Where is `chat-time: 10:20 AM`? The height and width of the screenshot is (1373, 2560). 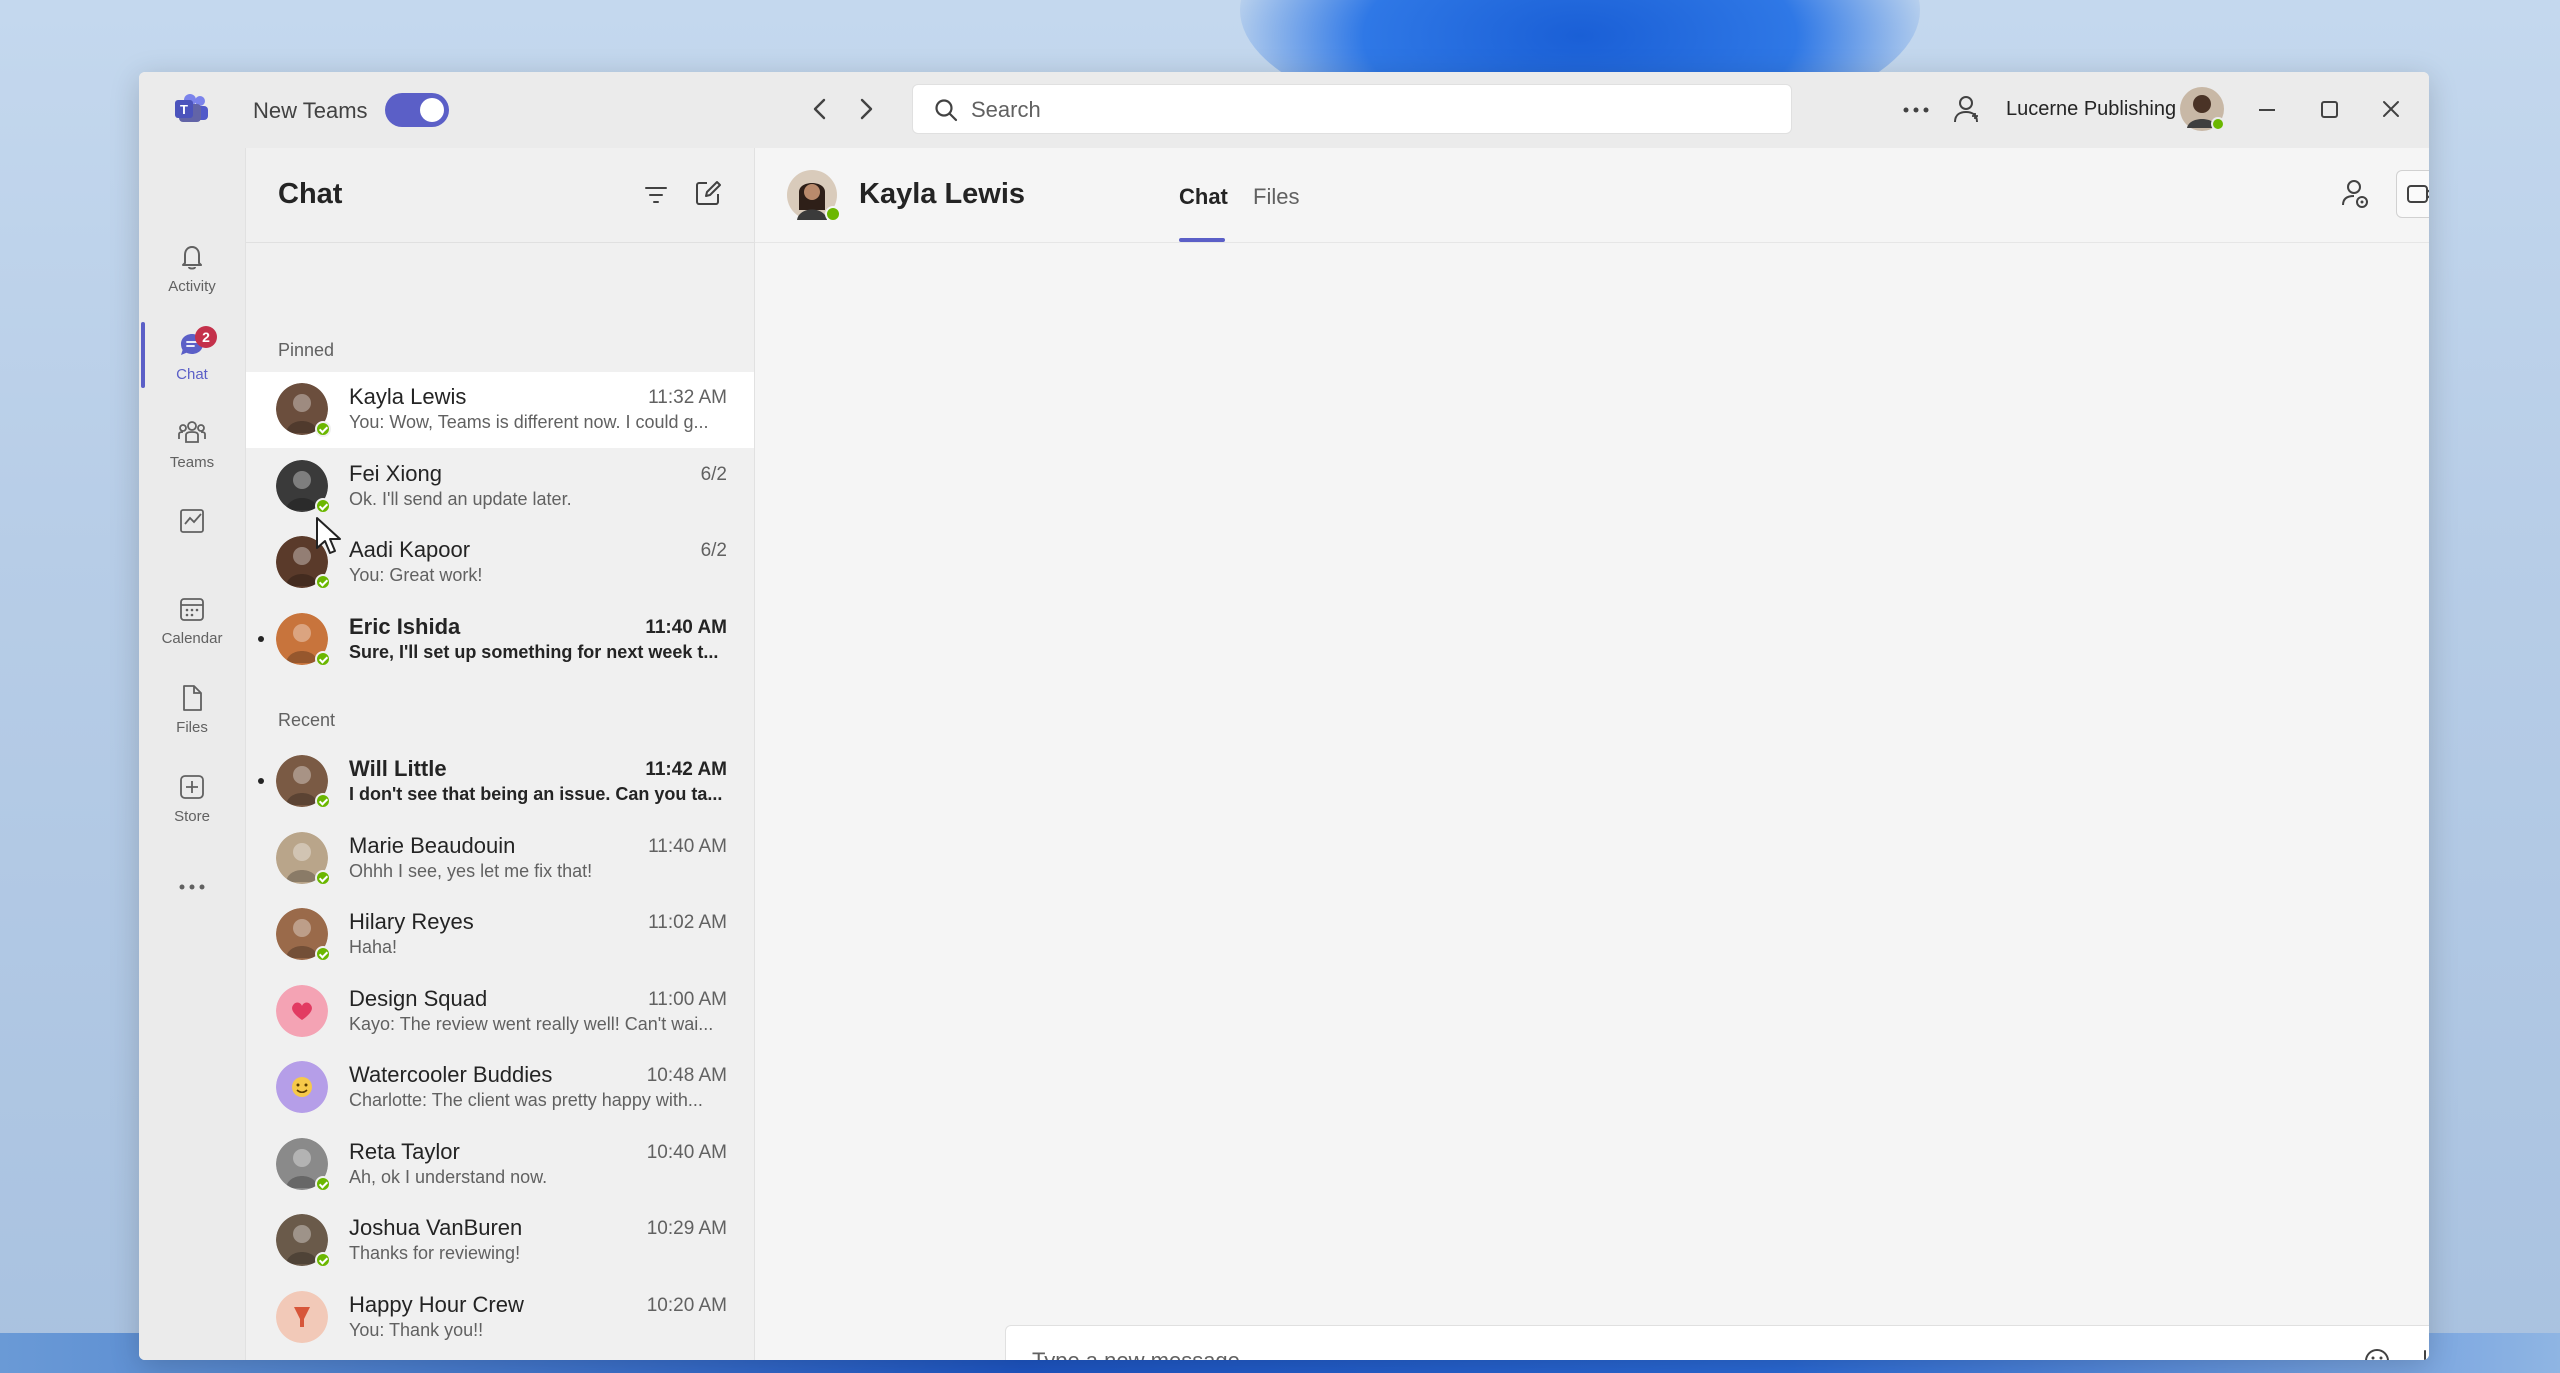
chat-time: 10:20 AM is located at coordinates (686, 1305).